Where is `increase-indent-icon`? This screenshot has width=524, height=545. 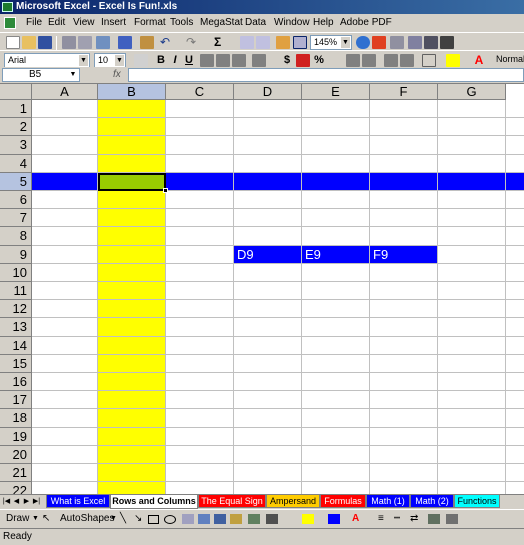
increase-indent-icon is located at coordinates (407, 60).